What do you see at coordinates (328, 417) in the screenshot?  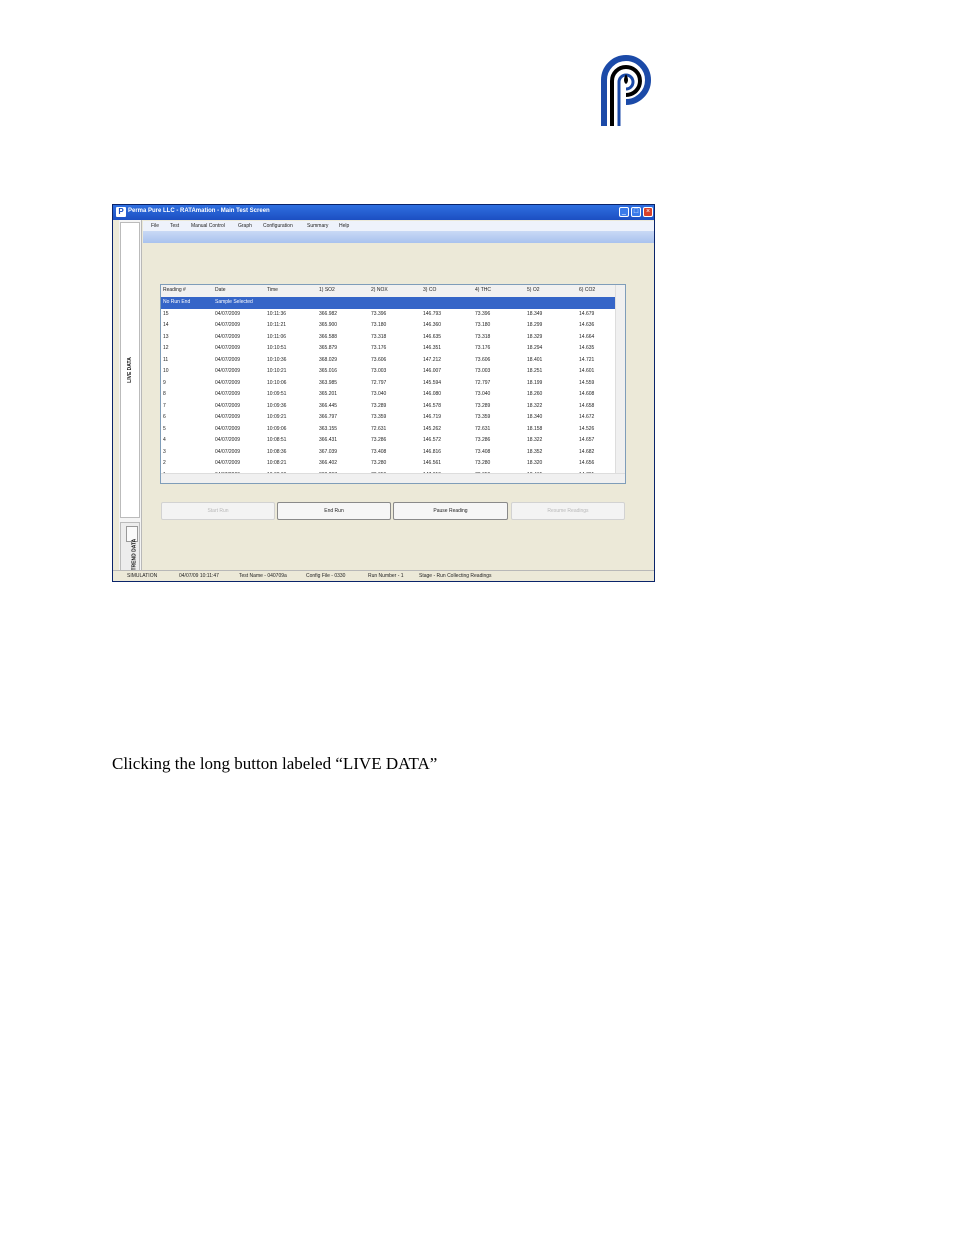 I see `table-cell: 366.797` at bounding box center [328, 417].